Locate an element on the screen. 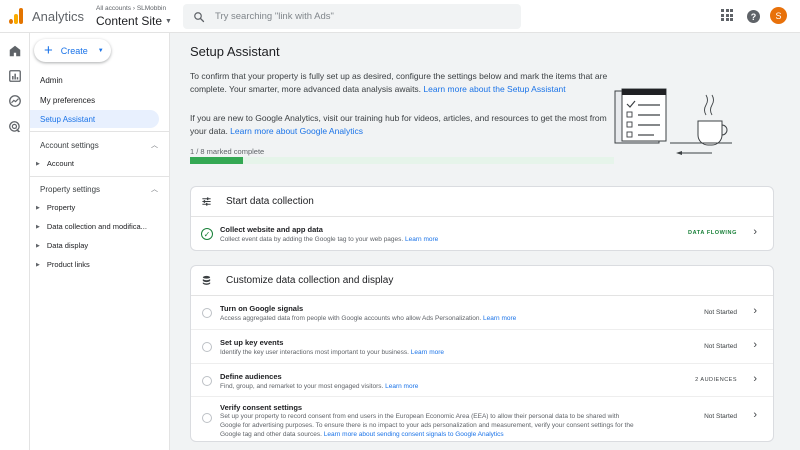 The height and width of the screenshot is (450, 800). setup-assistant-learn-more-link: Learn more about the Setup Assistant is located at coordinates (494, 89).